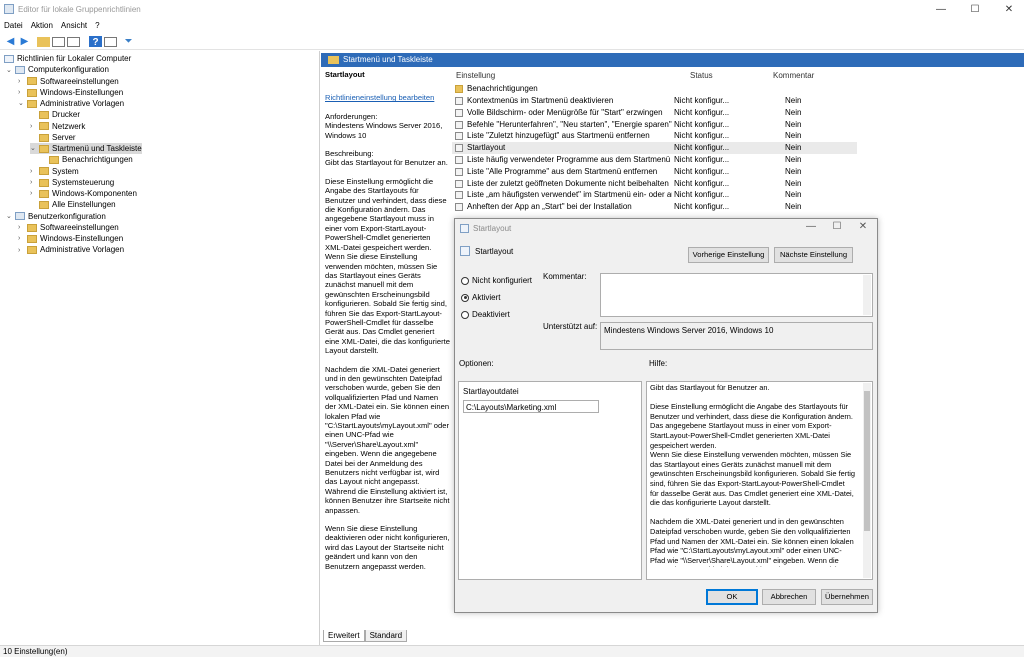  Describe the element at coordinates (867, 461) in the screenshot. I see `help-scrollbar-thumb` at that location.